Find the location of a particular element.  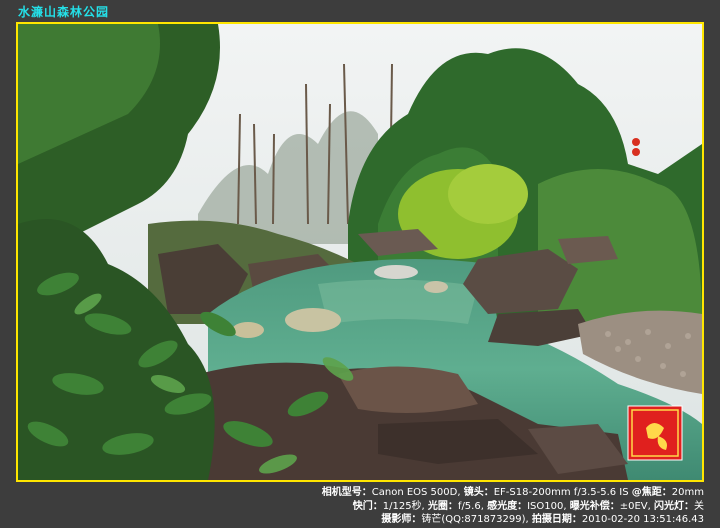

photographer-value: 铸芒(QQ:871873299), is located at coordinates (475, 519).